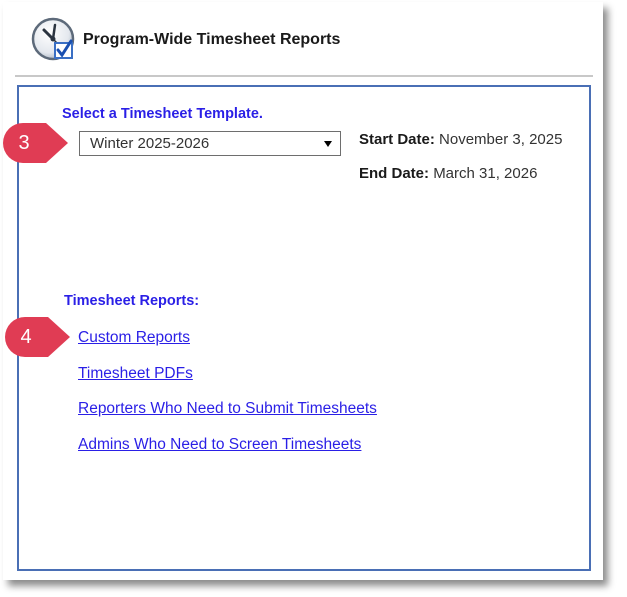 The height and width of the screenshot is (597, 627). I want to click on start-date-value: November 3, 2025, so click(501, 139).